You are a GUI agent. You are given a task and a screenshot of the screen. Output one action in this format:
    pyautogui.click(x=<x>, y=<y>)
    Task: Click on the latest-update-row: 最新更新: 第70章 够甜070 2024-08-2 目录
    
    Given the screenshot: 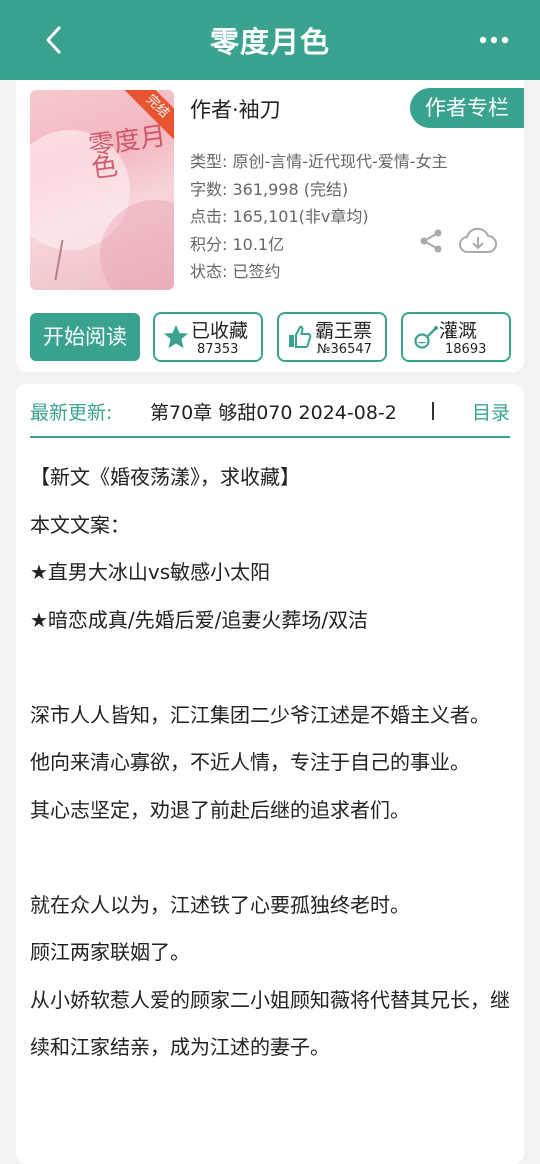 What is the action you would take?
    pyautogui.click(x=270, y=413)
    